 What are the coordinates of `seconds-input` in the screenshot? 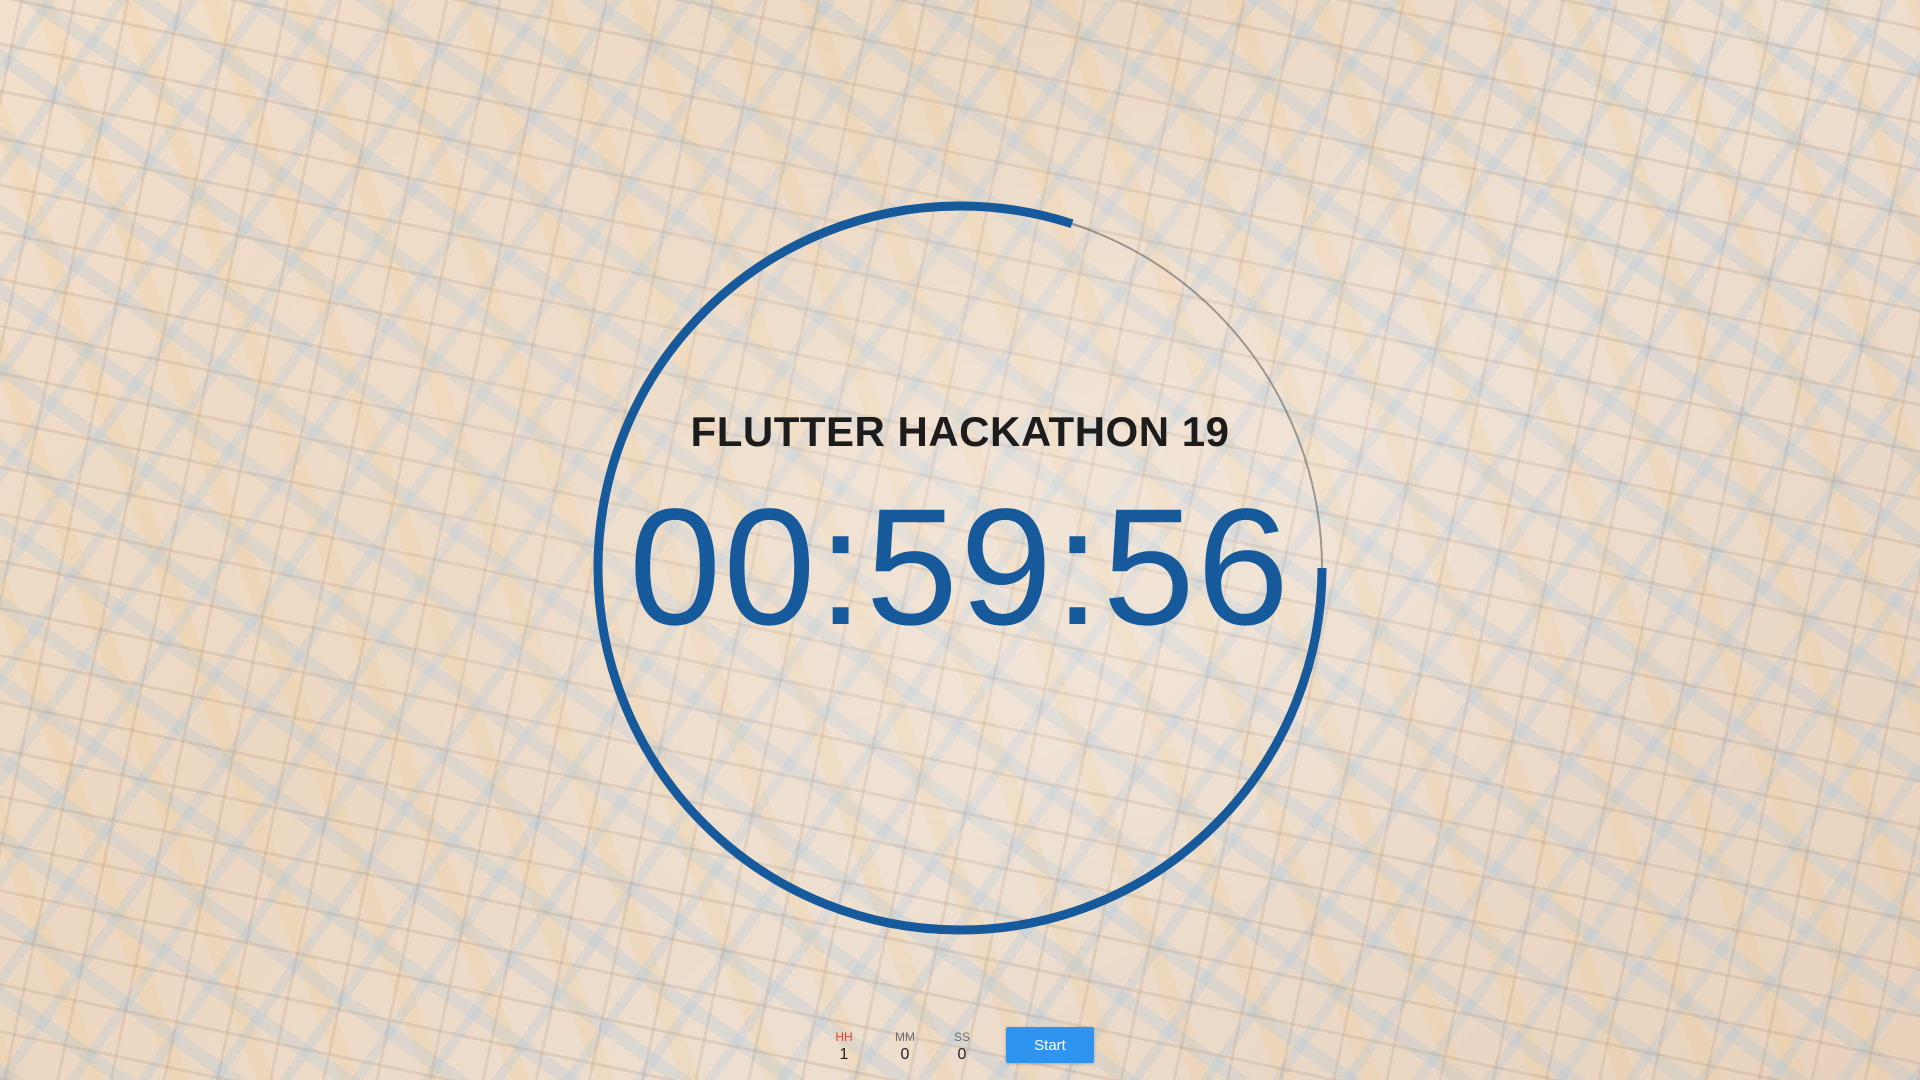 It's located at (962, 1055).